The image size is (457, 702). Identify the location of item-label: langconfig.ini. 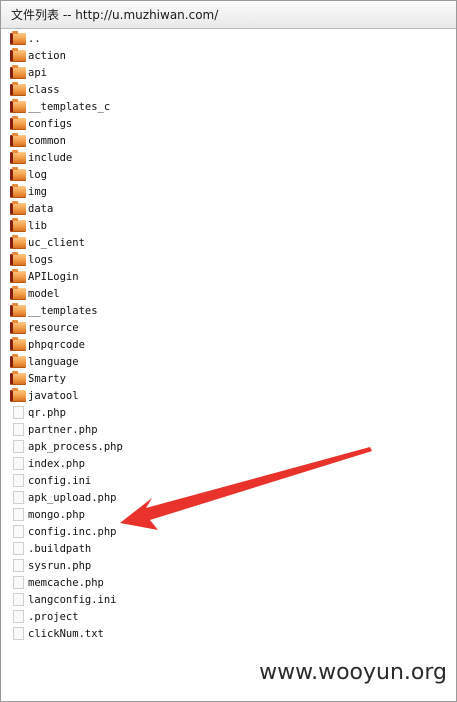
(72, 599).